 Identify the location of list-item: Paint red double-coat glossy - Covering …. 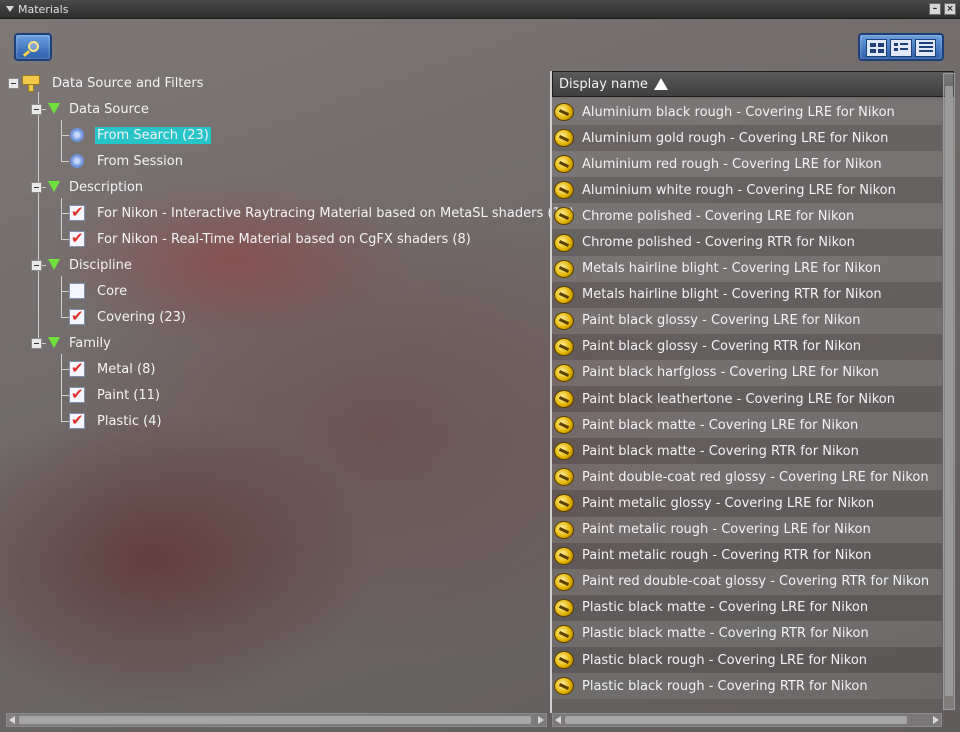
(747, 581).